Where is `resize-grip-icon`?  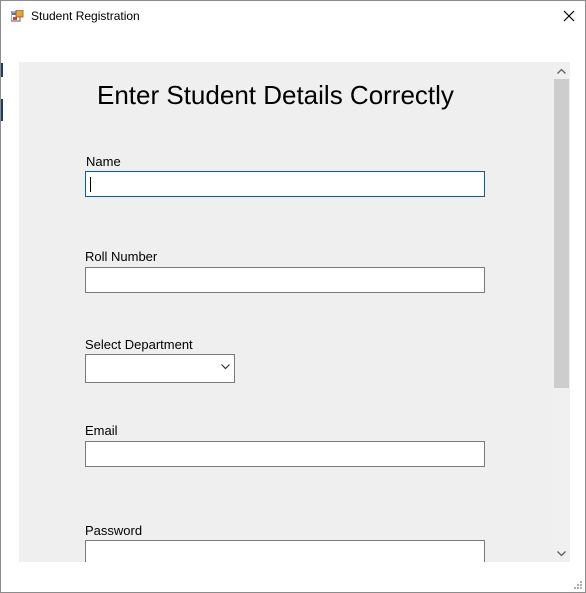 resize-grip-icon is located at coordinates (578, 585).